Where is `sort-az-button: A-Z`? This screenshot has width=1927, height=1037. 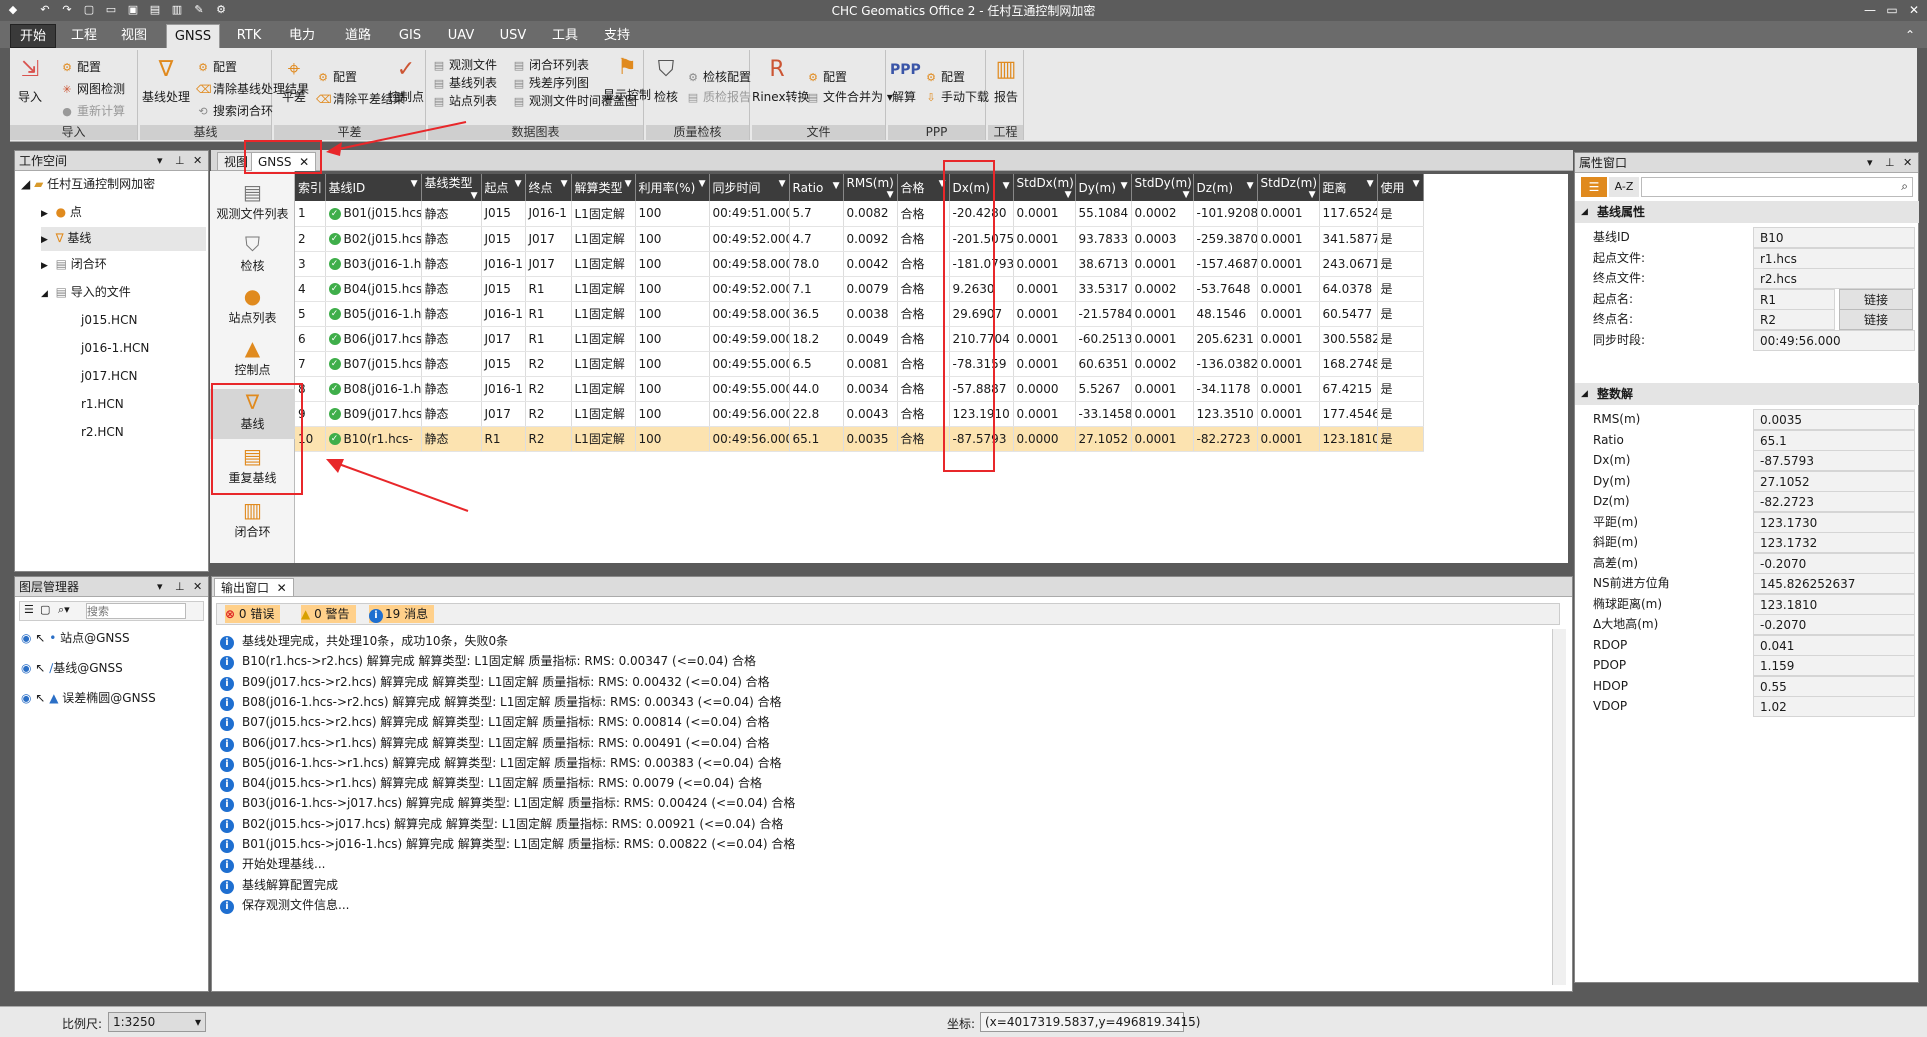
sort-az-button: A-Z is located at coordinates (1624, 187).